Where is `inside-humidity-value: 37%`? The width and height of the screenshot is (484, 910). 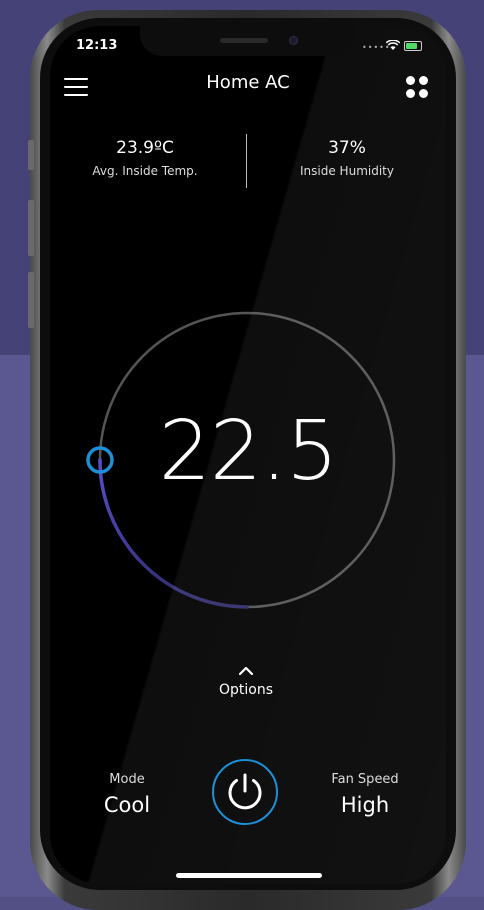 inside-humidity-value: 37% is located at coordinates (347, 148).